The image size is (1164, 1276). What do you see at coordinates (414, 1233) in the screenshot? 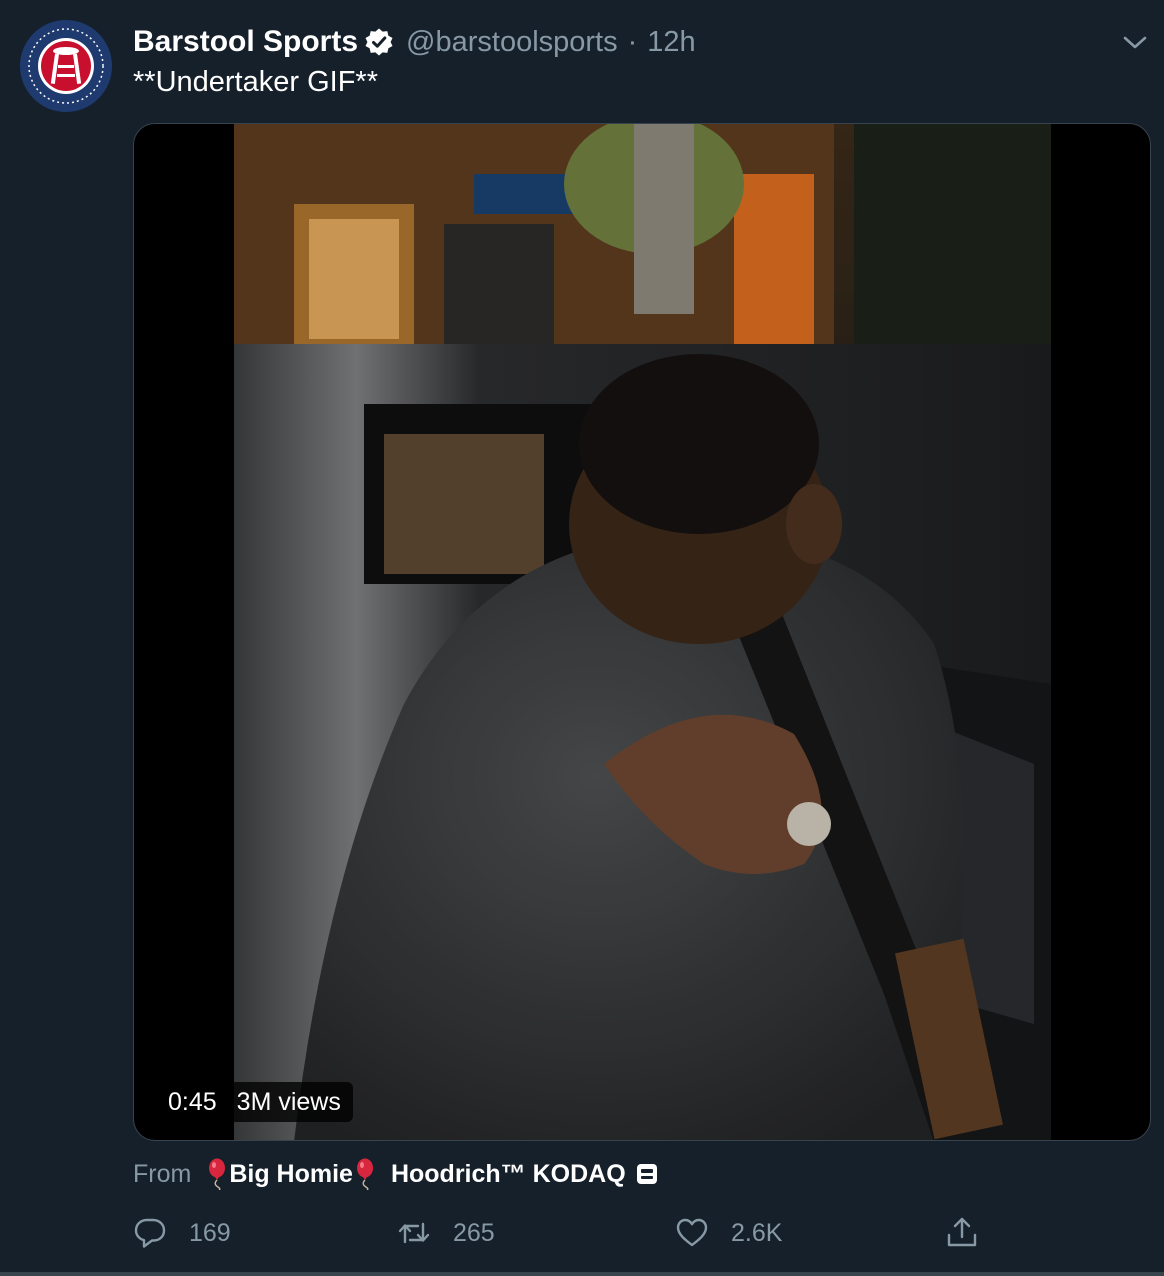
I see `retweet-icon` at bounding box center [414, 1233].